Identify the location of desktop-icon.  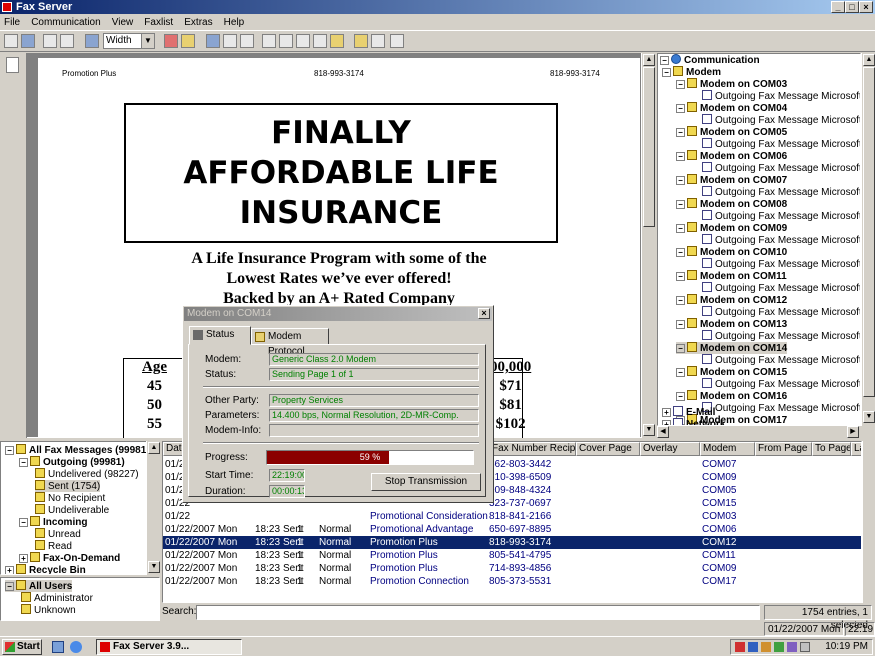
(58, 647).